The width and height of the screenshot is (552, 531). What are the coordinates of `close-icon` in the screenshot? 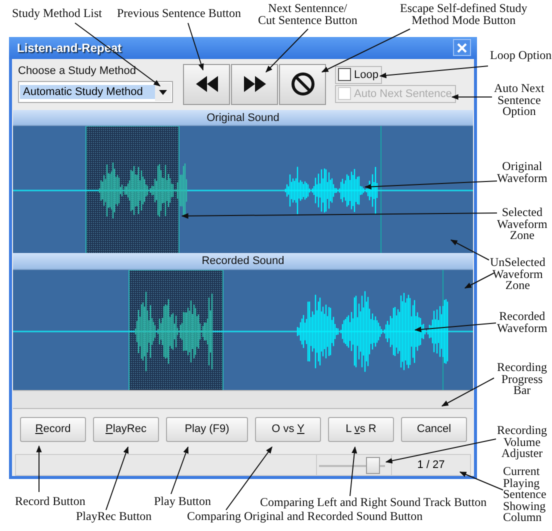 It's located at (462, 47).